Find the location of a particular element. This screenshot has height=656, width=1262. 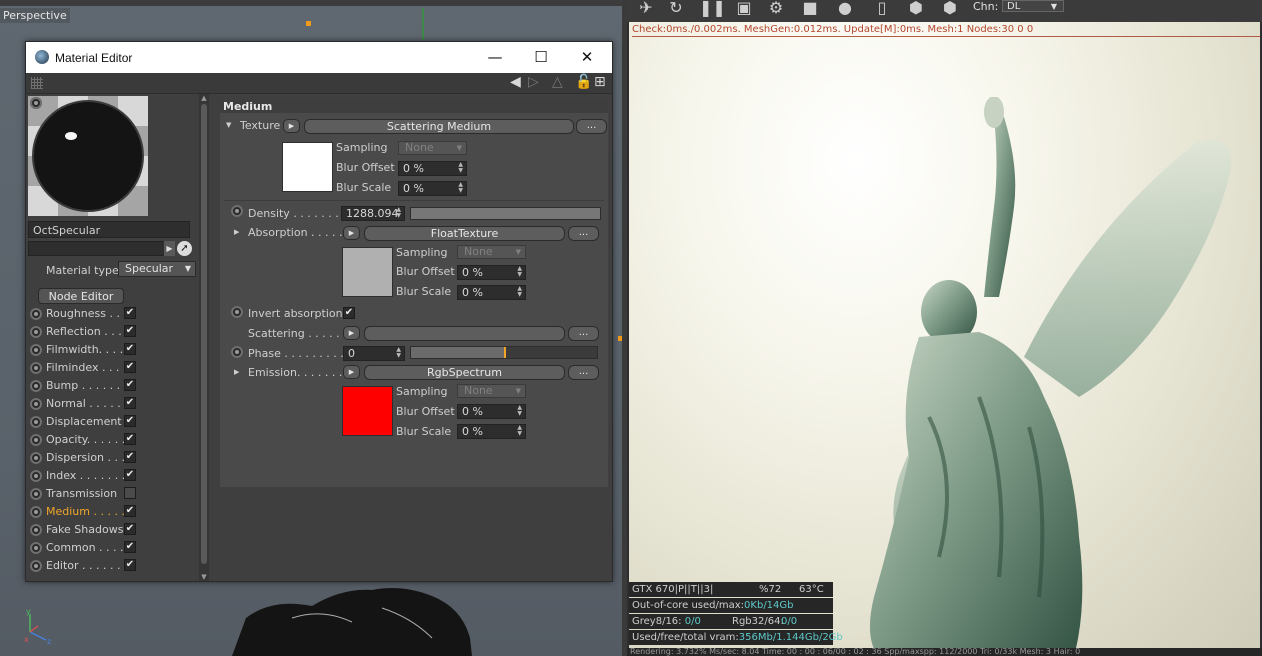

phase-field: 0 ▲ ▼ is located at coordinates (374, 353).